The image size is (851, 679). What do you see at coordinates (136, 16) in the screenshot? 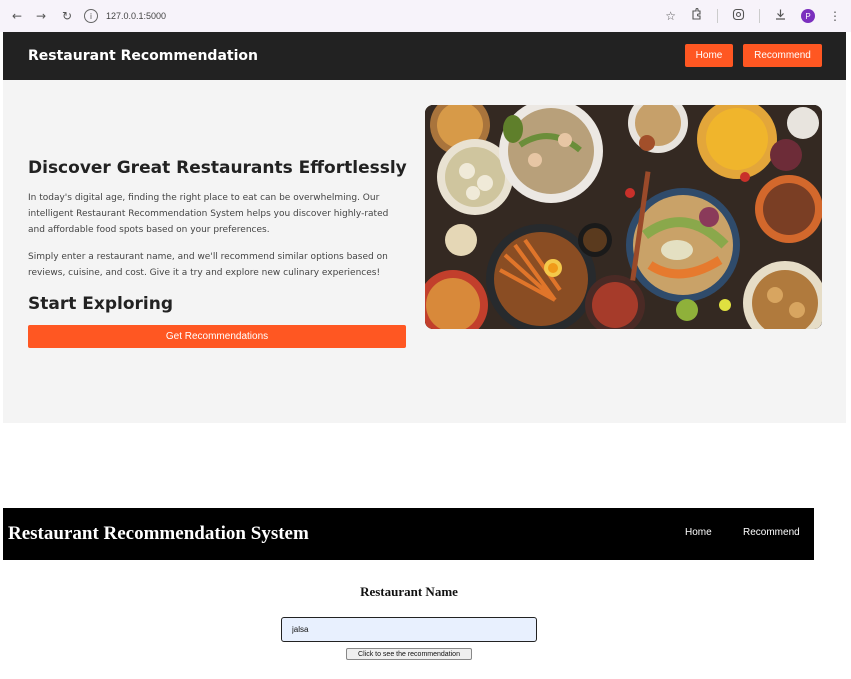
I see `url-text: 127.0.0.1:5000` at bounding box center [136, 16].